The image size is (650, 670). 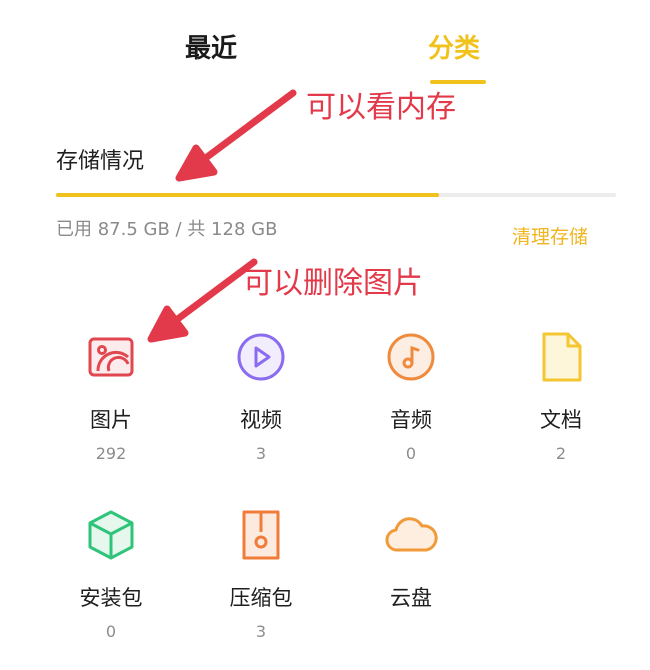 What do you see at coordinates (411, 598) in the screenshot?
I see `category-label: 云盘` at bounding box center [411, 598].